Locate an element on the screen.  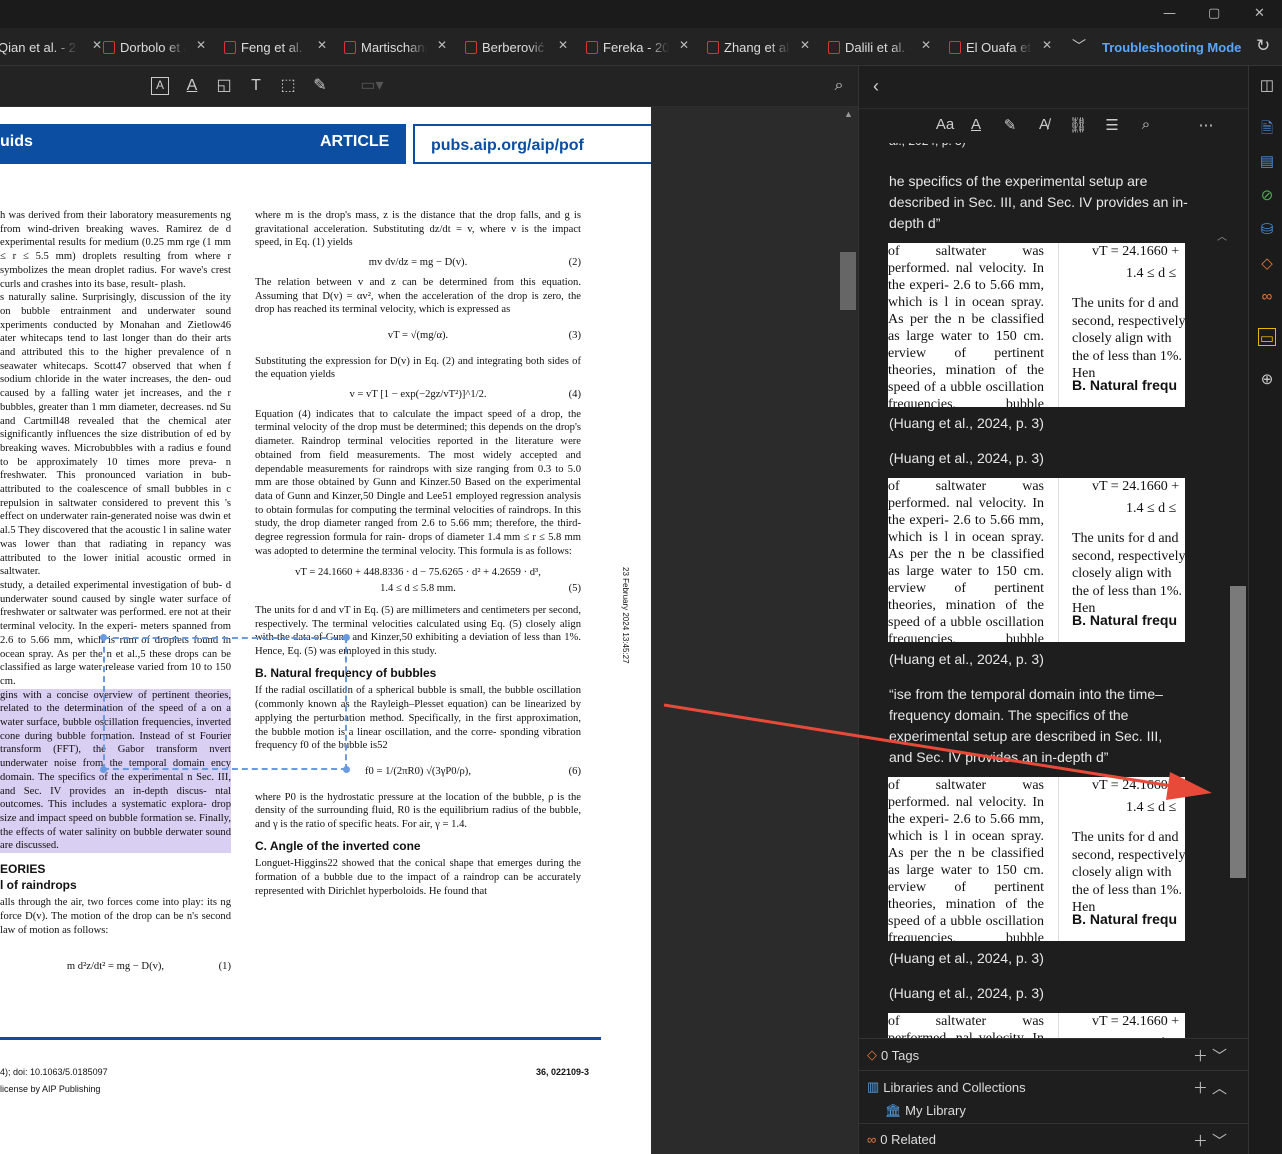
draw-icon: ✎ is located at coordinates (320, 86).